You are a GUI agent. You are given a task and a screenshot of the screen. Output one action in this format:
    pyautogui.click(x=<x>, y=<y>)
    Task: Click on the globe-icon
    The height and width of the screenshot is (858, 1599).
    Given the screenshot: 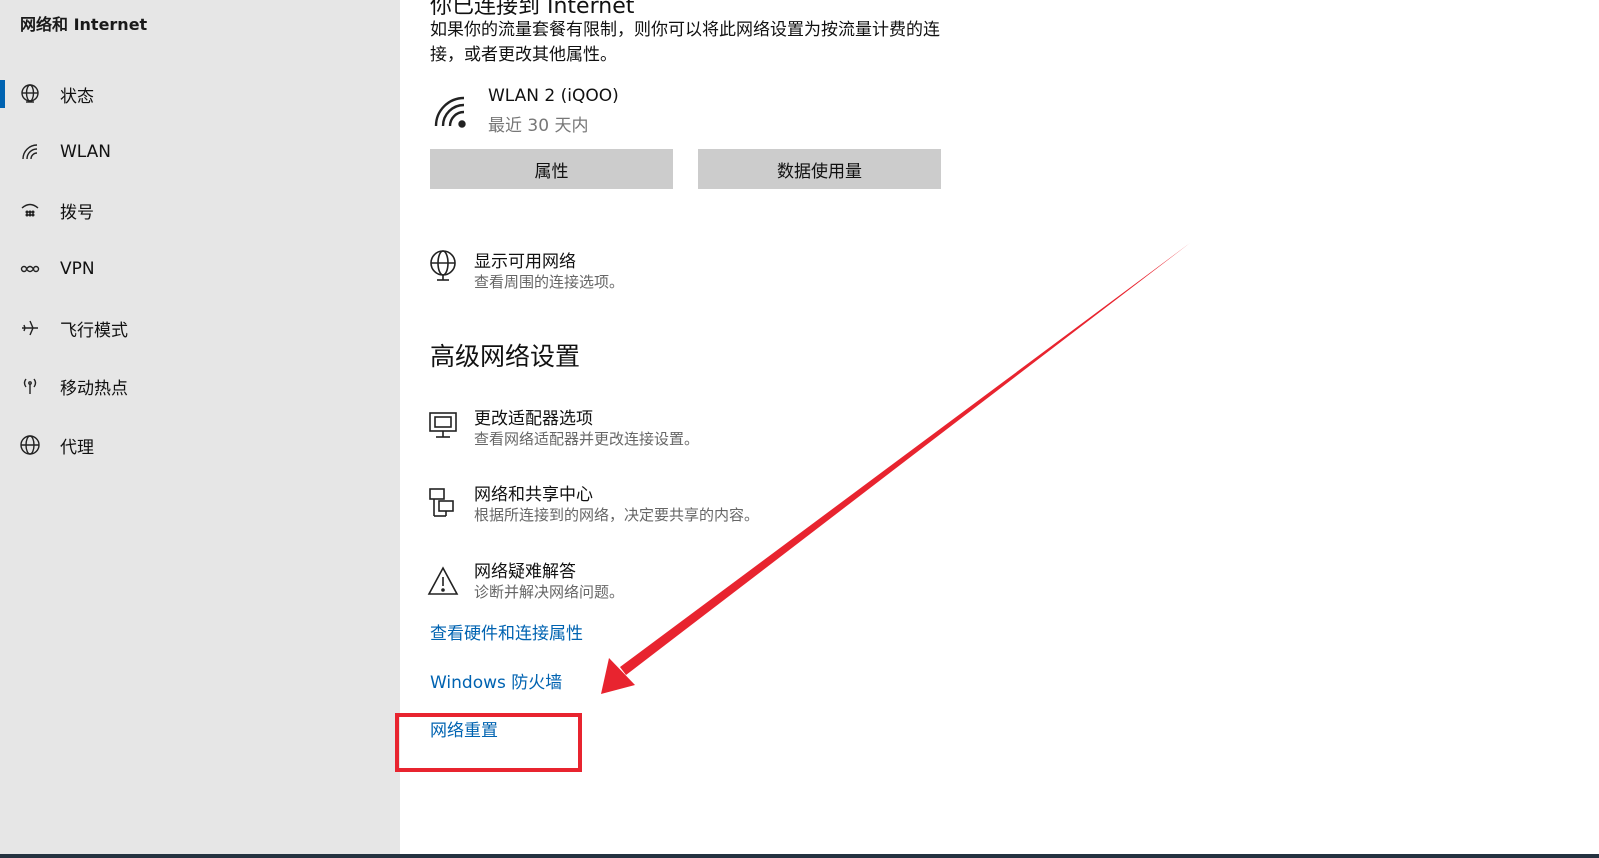 What is the action you would take?
    pyautogui.click(x=30, y=445)
    